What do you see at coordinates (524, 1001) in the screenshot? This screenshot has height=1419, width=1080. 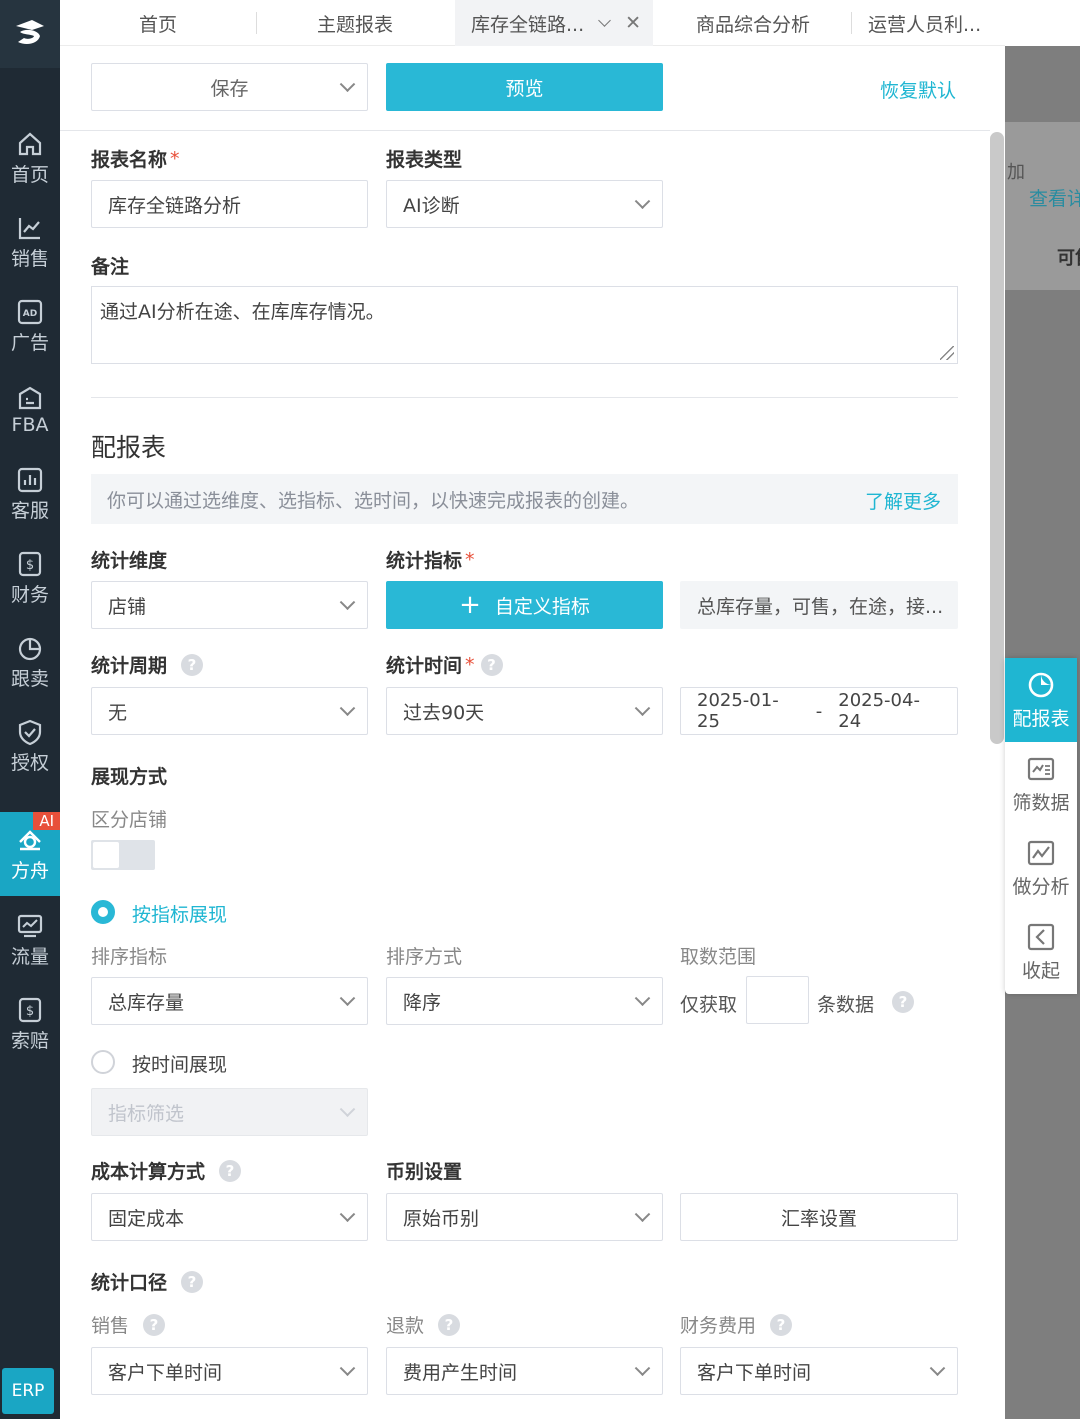 I see `sort-order-select: 降序` at bounding box center [524, 1001].